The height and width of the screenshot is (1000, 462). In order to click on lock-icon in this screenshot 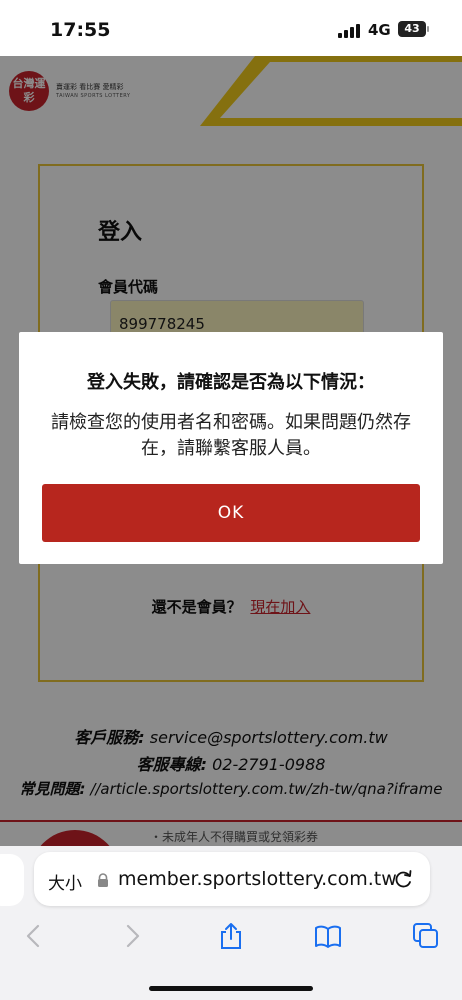, I will do `click(103, 880)`.